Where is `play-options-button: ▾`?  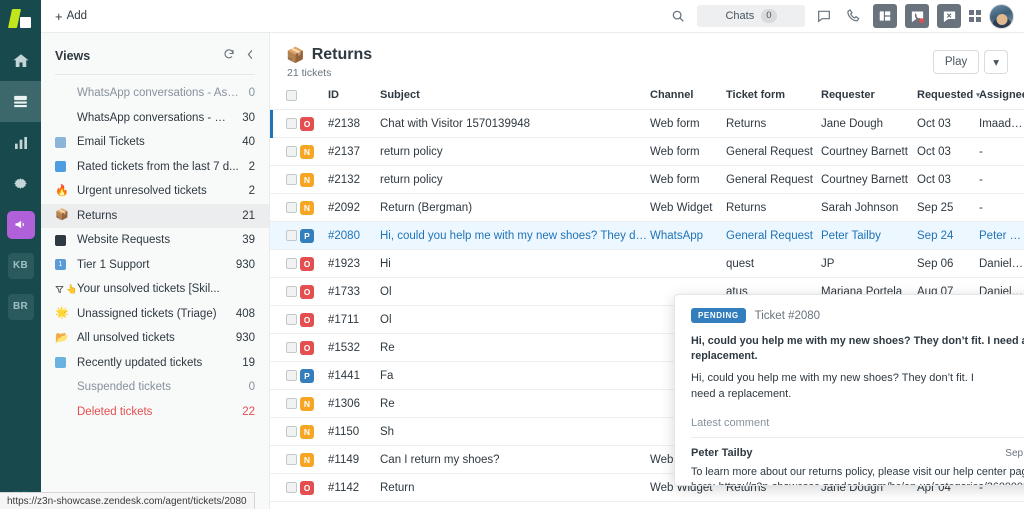
play-options-button: ▾ is located at coordinates (996, 62).